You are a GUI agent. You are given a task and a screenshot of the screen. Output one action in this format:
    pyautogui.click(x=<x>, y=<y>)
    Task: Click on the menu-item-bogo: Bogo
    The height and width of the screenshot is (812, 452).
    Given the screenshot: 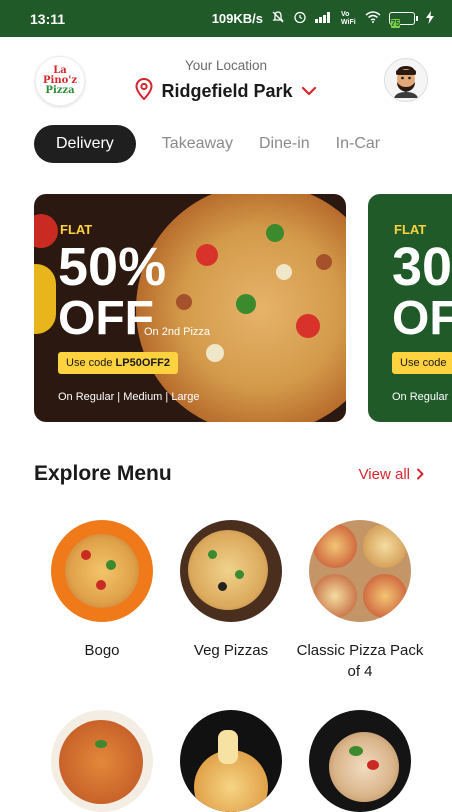 What is the action you would take?
    pyautogui.click(x=102, y=590)
    